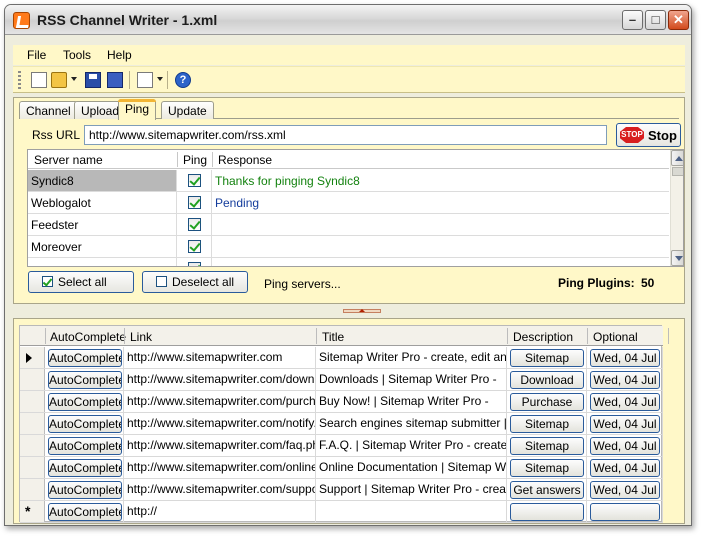  Describe the element at coordinates (333, 337) in the screenshot. I see `column-header-title: Title` at that location.